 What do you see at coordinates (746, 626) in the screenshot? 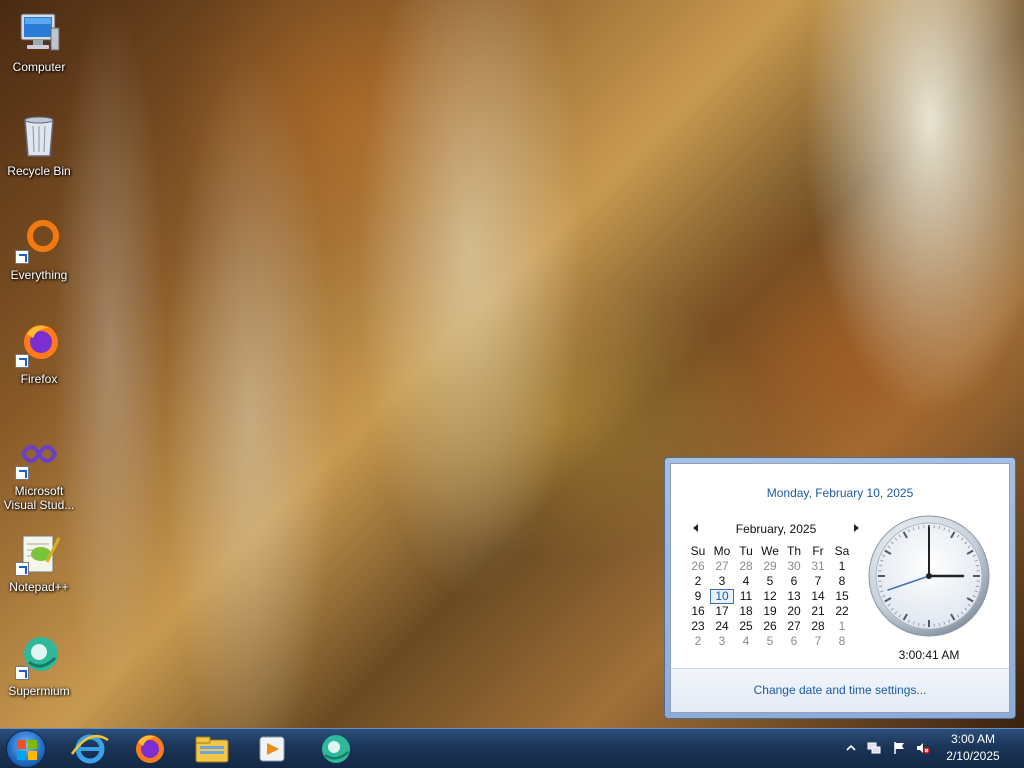
I see `calendar-day: 25` at bounding box center [746, 626].